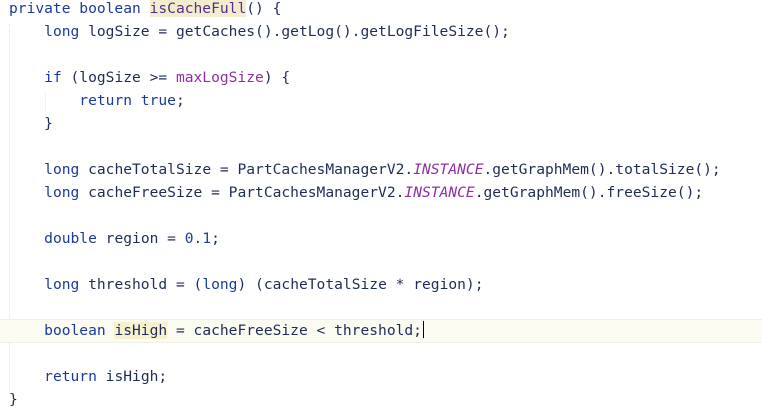 The image size is (762, 411). Describe the element at coordinates (246, 192) in the screenshot. I see `code-token: cacheFreeSize = PartCachesManagerV2.` at that location.